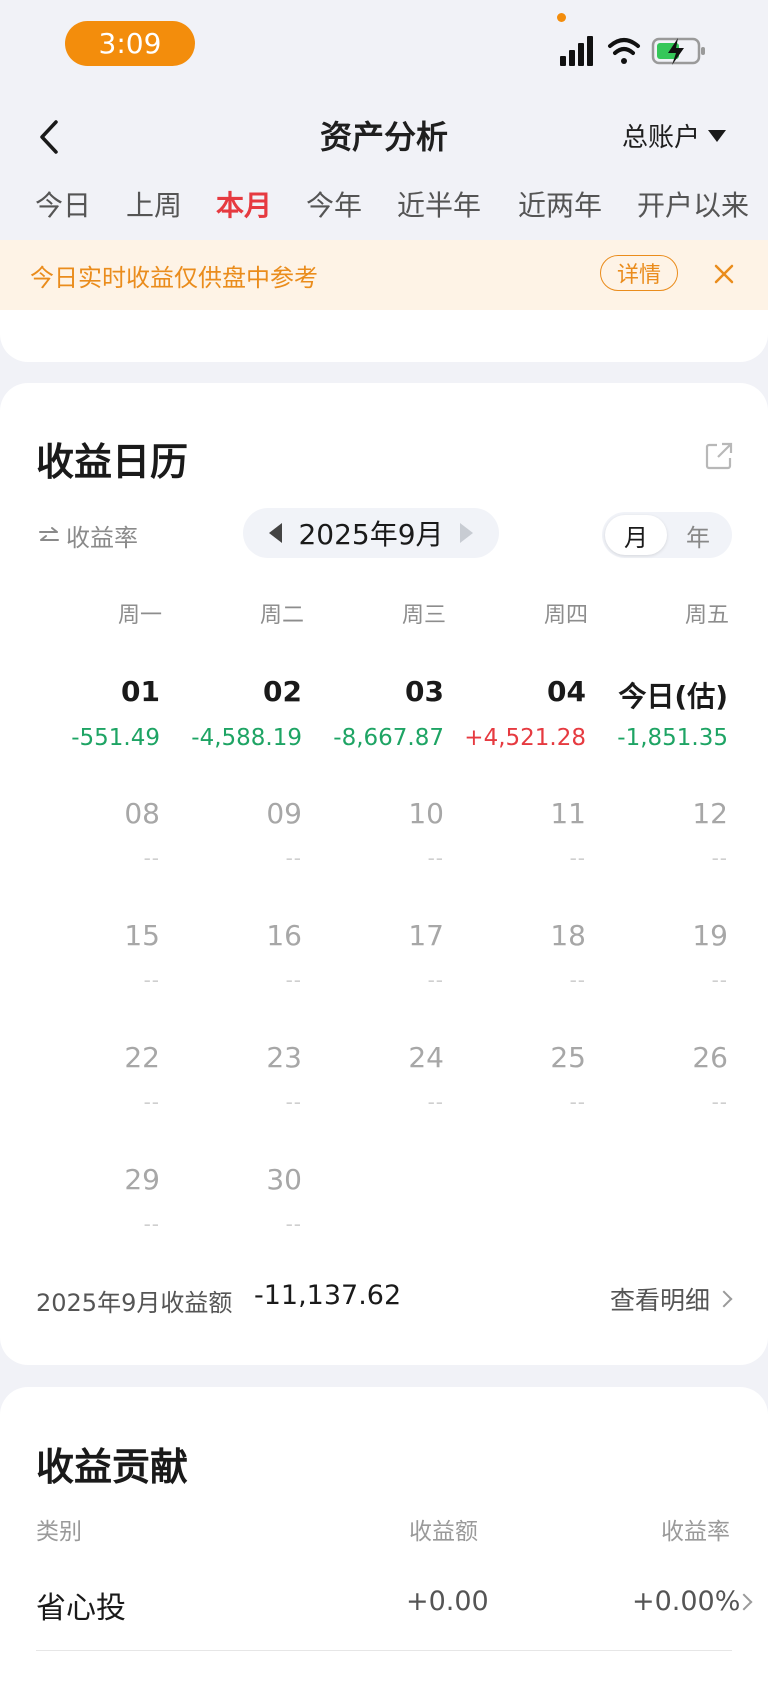  Describe the element at coordinates (90, 691) in the screenshot. I see `calendar-day: 01` at that location.